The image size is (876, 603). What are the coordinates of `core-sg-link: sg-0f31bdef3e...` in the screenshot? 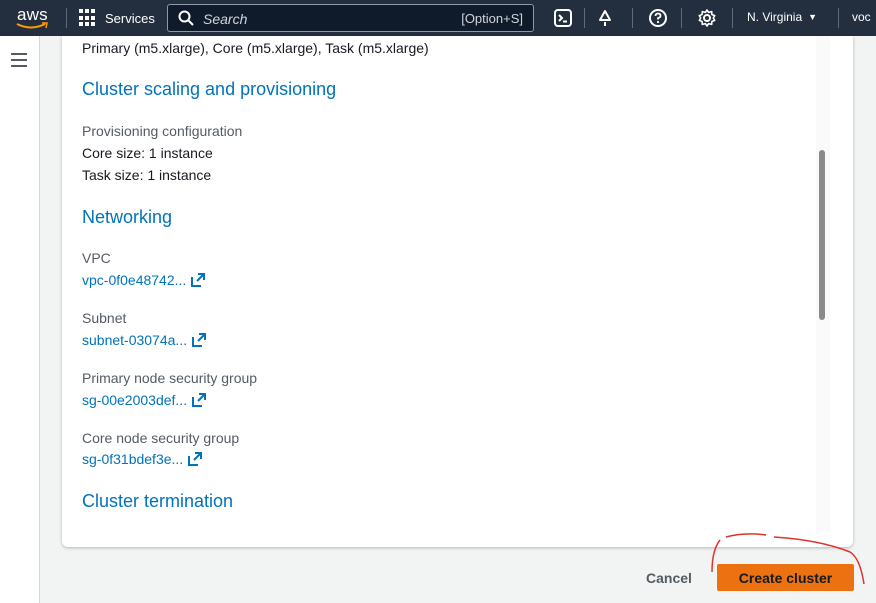 It's located at (142, 459).